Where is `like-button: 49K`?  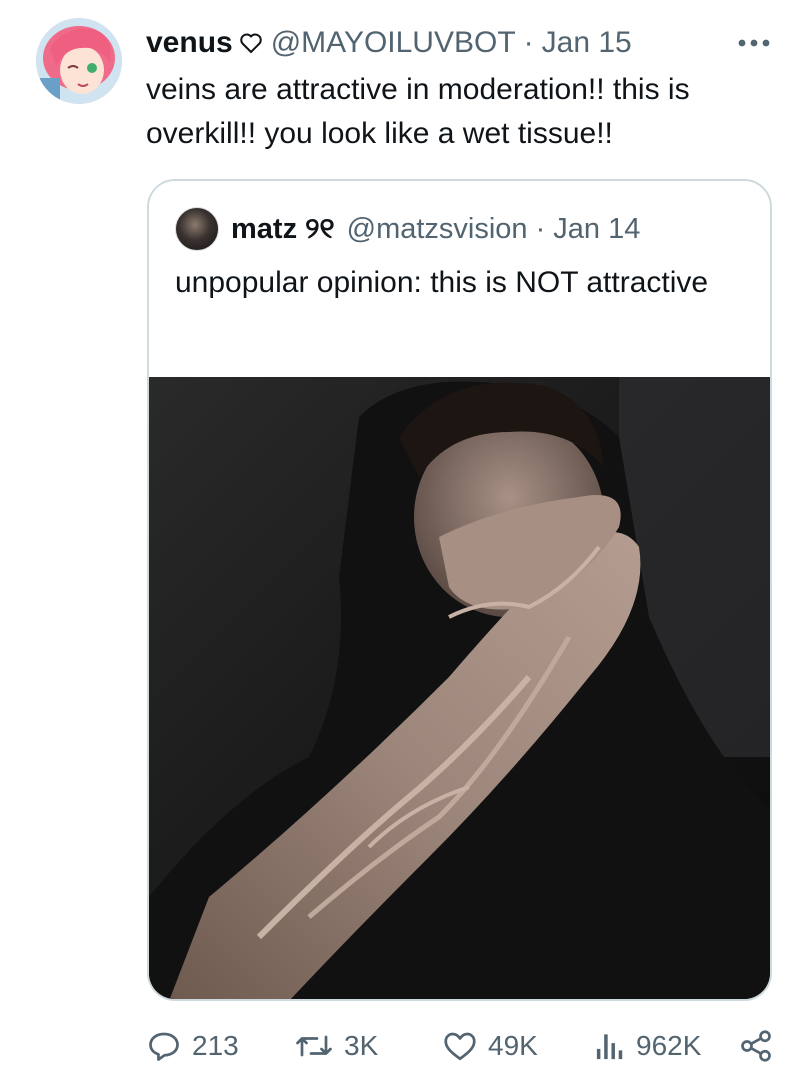 like-button: 49K is located at coordinates (490, 1046).